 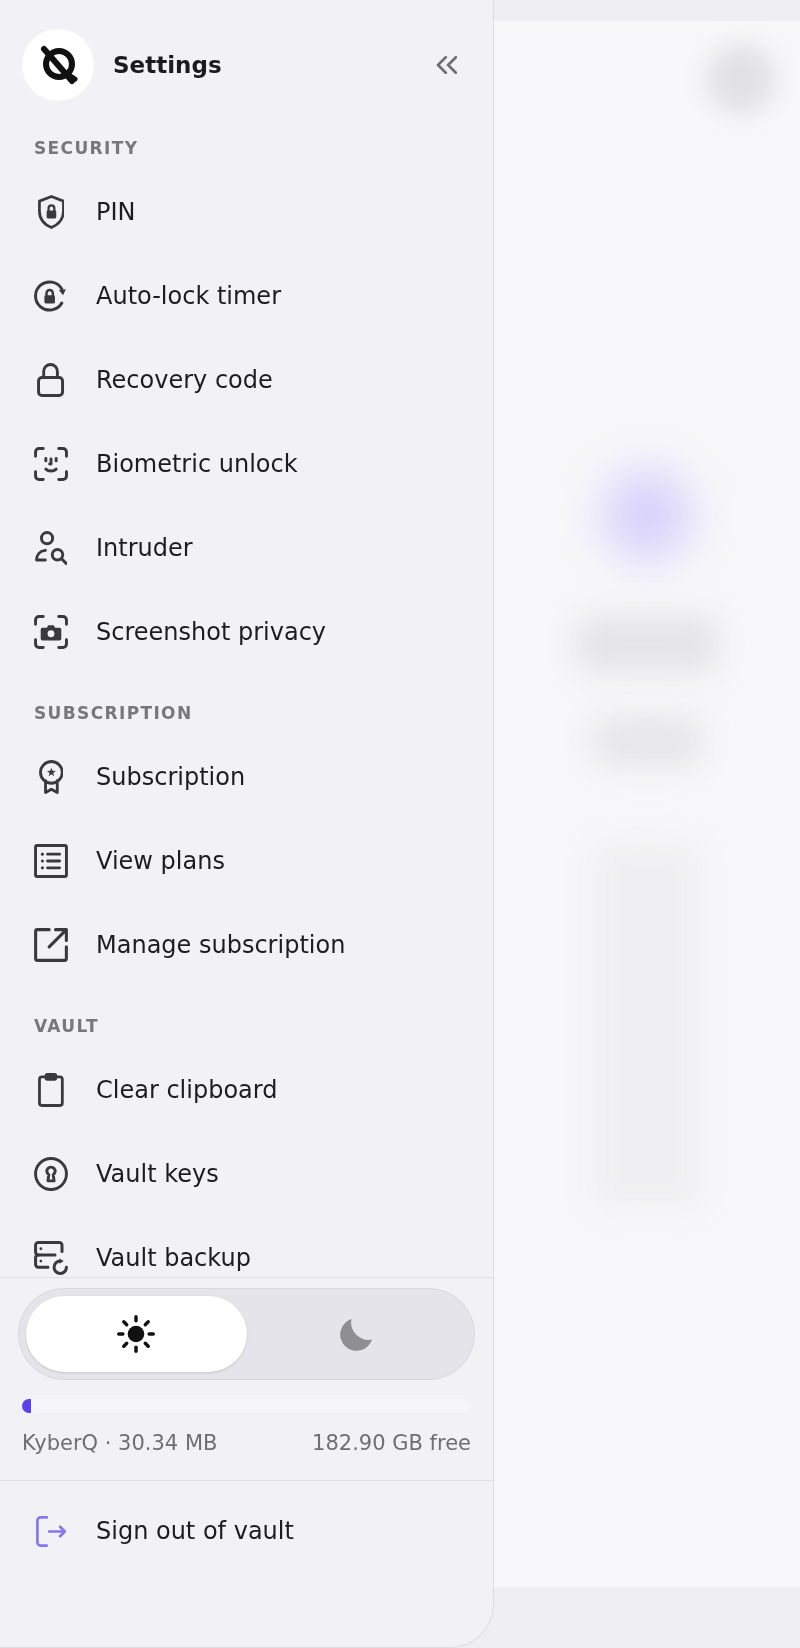 I want to click on menu-item: Vault backup, so click(x=142, y=1258).